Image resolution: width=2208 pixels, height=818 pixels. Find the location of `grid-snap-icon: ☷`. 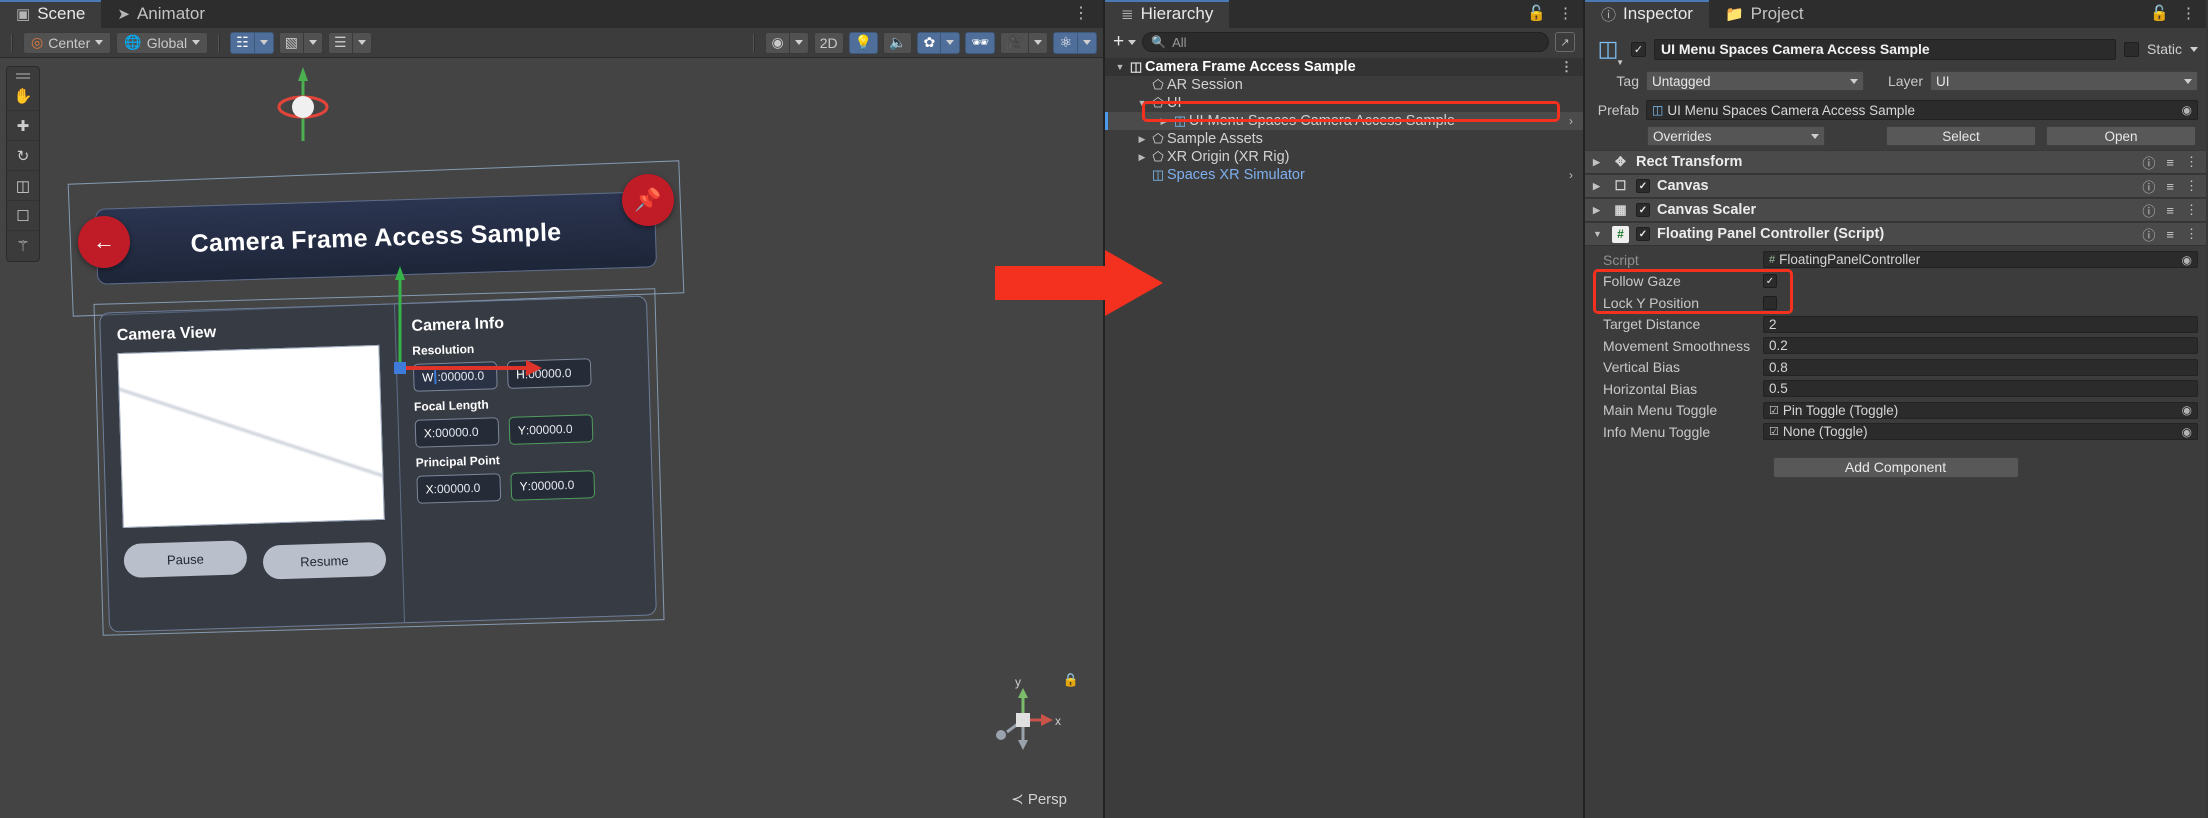

grid-snap-icon: ☷ is located at coordinates (242, 42).